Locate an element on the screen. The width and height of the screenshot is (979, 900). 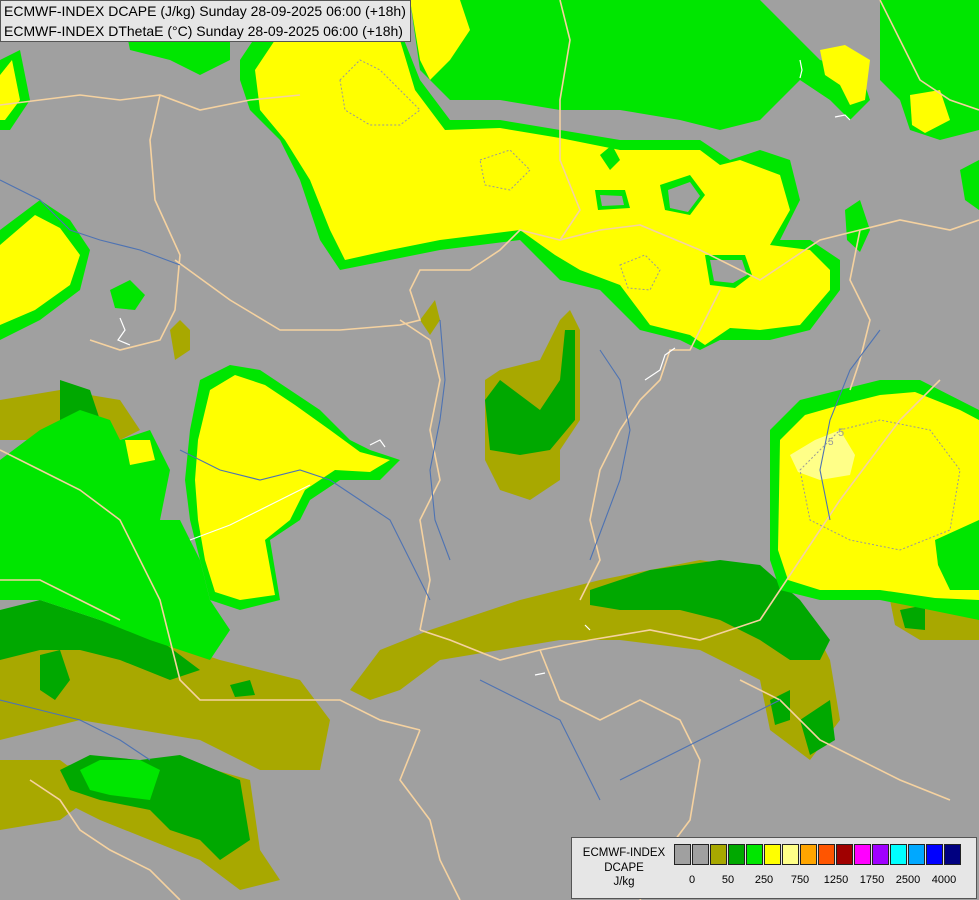
legend-title: ECMWF-INDEX DCAPE J/kg is located at coordinates (624, 868).